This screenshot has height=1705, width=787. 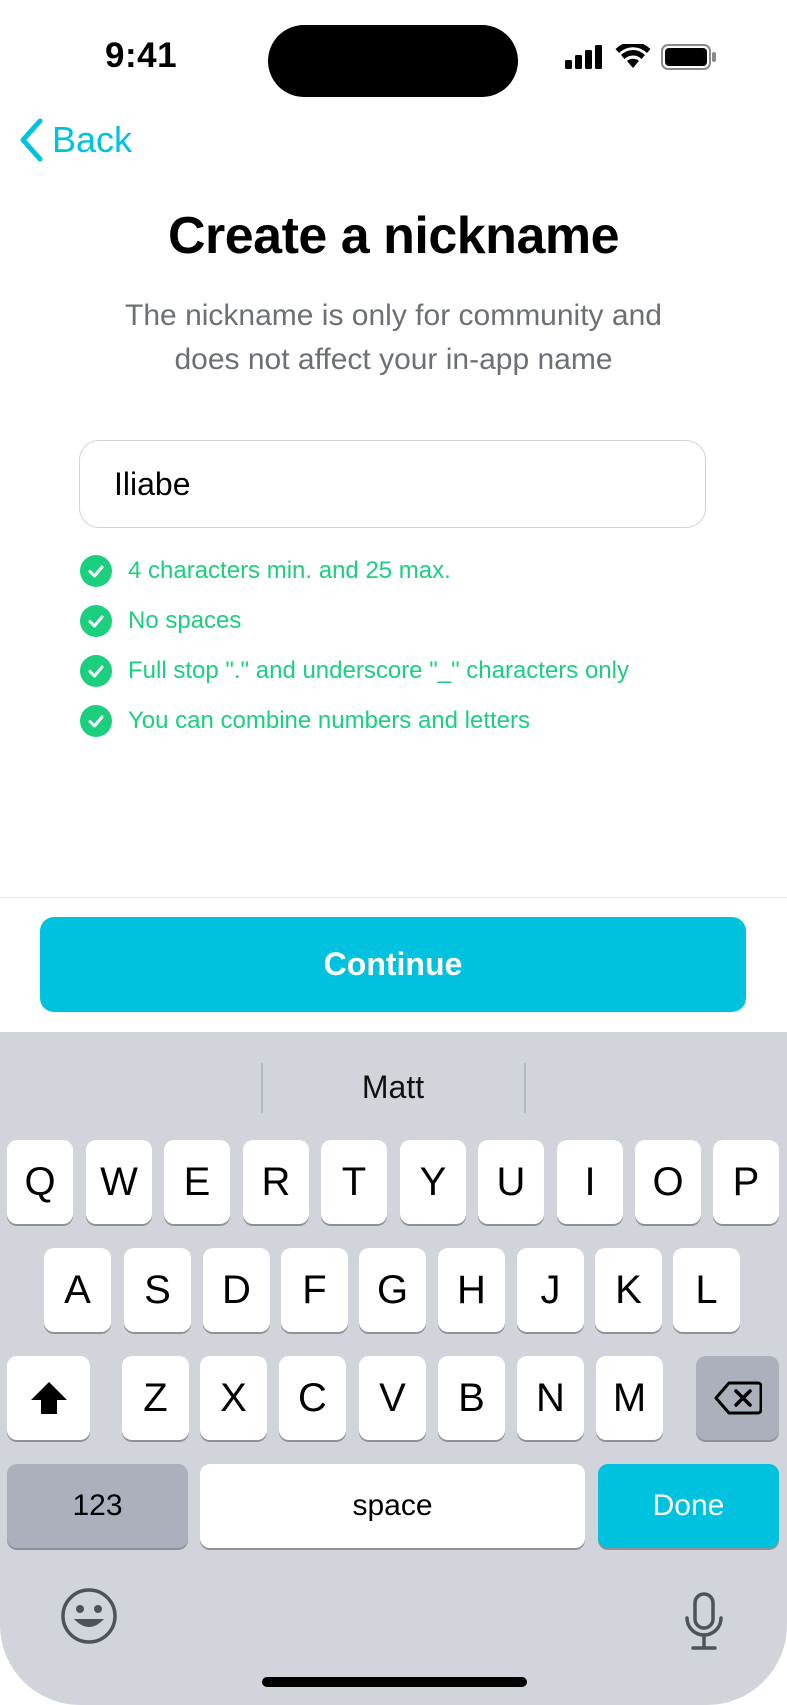 I want to click on back-button: Back, so click(x=75, y=140).